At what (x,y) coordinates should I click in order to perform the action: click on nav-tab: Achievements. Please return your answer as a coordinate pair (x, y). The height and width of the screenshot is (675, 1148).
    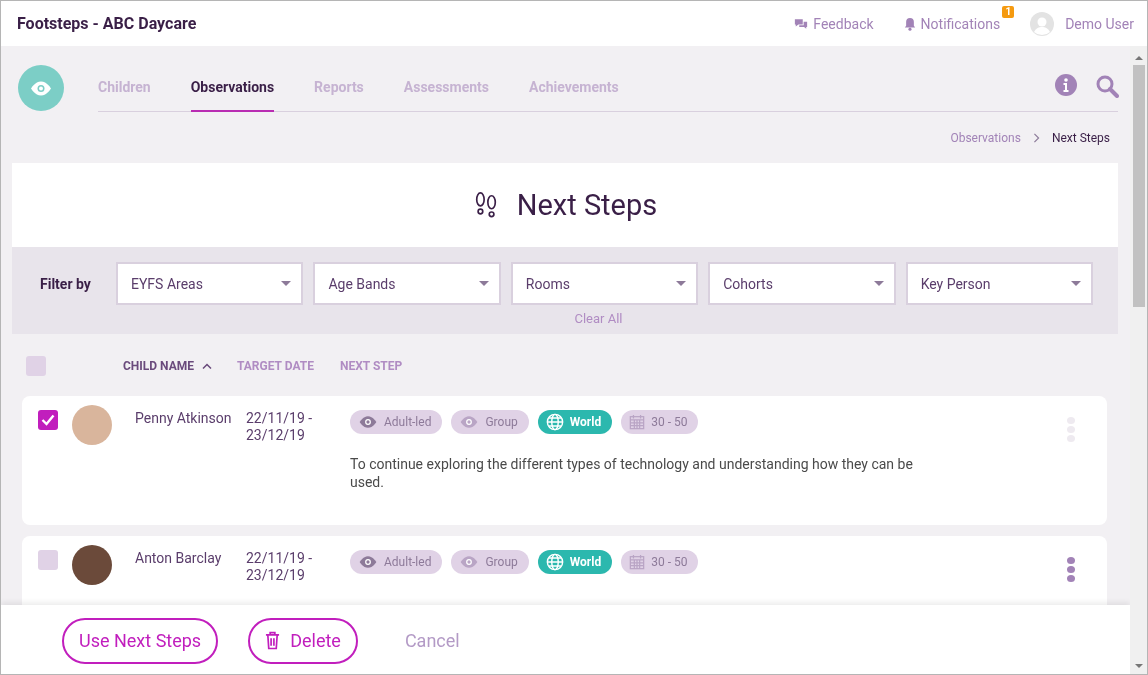
    Looking at the image, I should click on (574, 88).